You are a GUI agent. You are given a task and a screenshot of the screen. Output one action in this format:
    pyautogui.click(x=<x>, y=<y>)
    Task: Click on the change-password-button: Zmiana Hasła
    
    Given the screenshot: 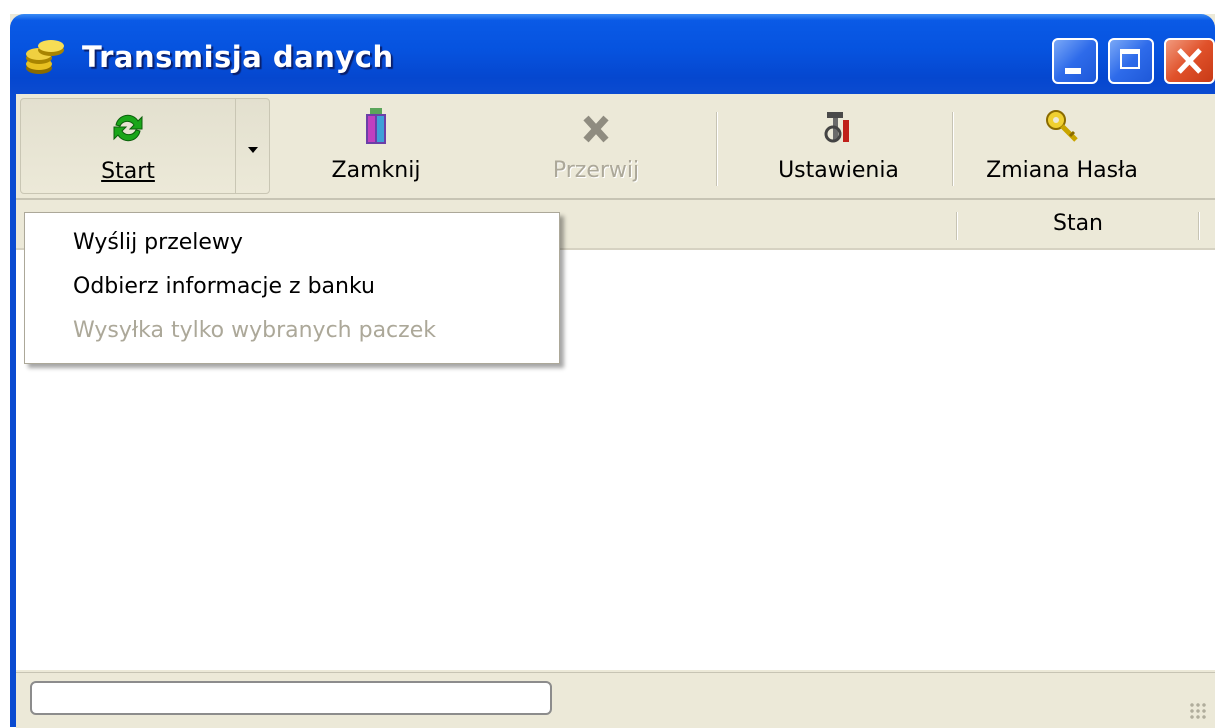 What is the action you would take?
    pyautogui.click(x=1062, y=146)
    